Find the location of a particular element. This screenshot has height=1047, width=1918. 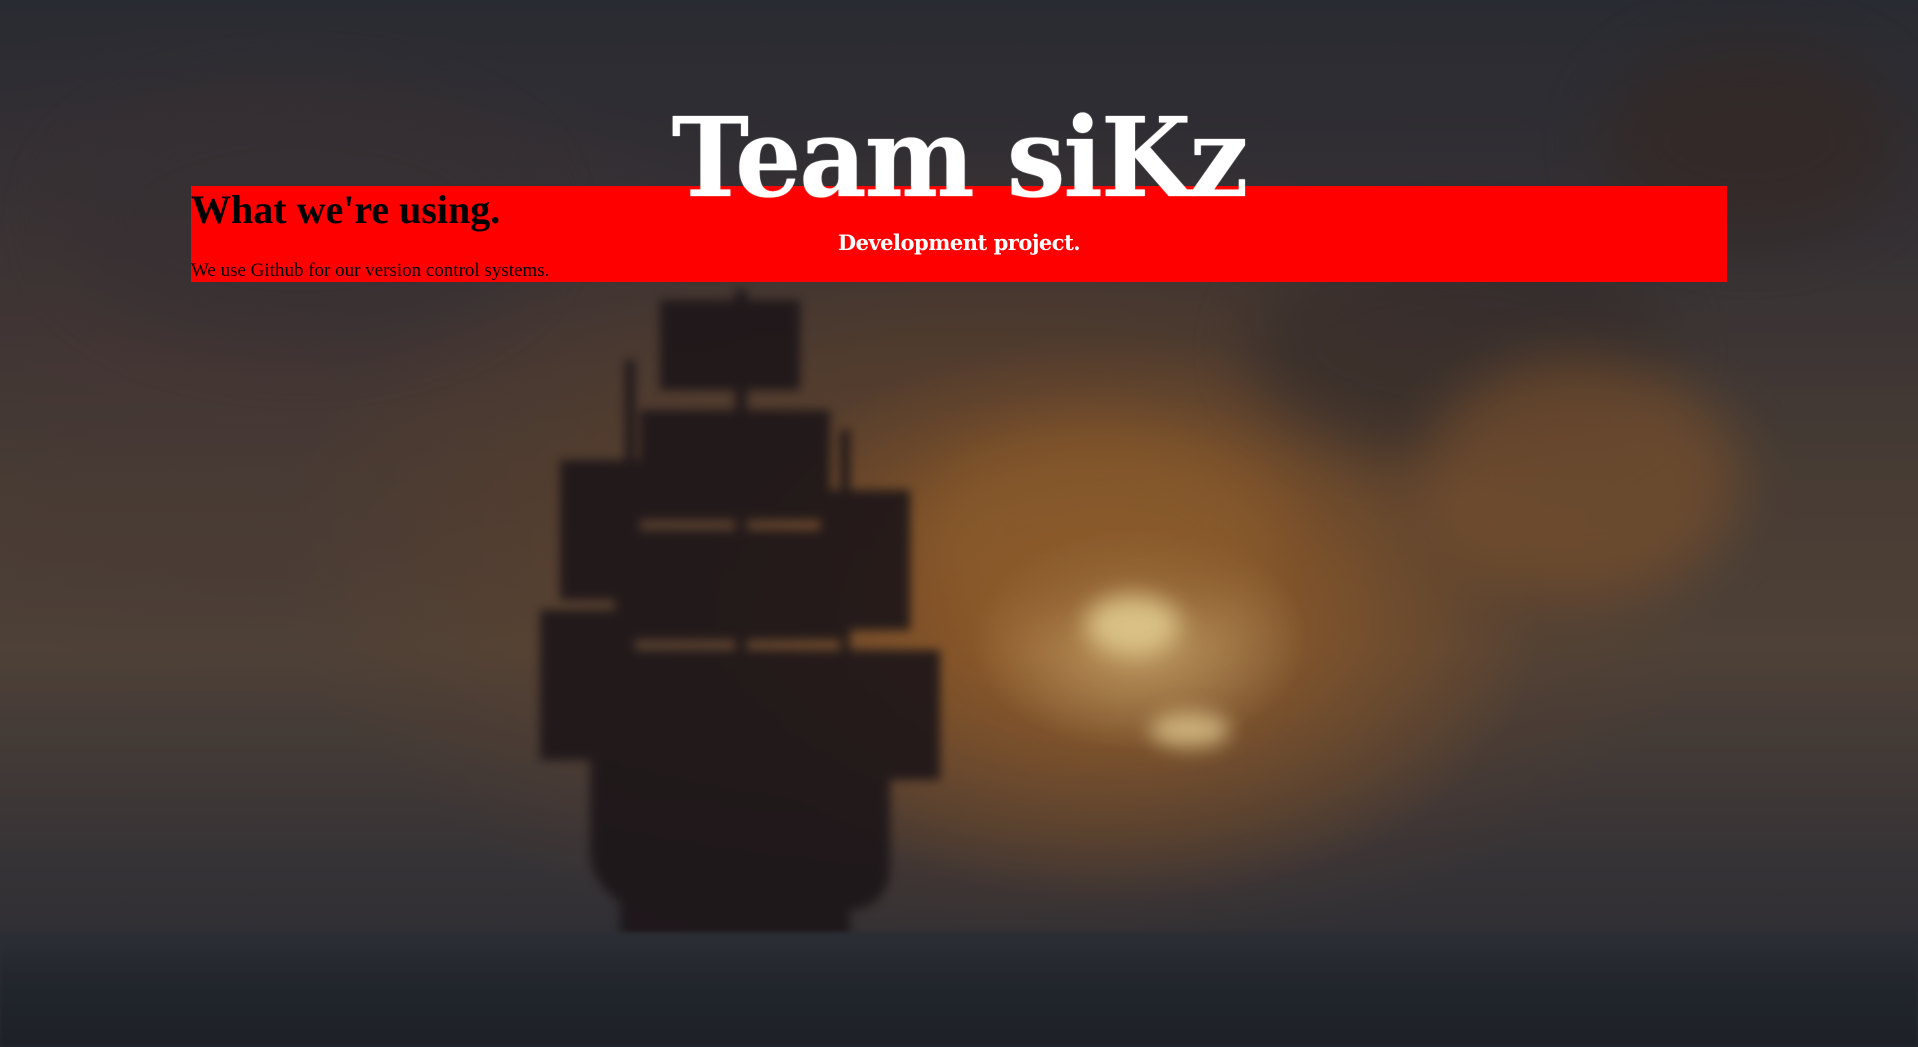

site-title: Team siKz is located at coordinates (960, 157).